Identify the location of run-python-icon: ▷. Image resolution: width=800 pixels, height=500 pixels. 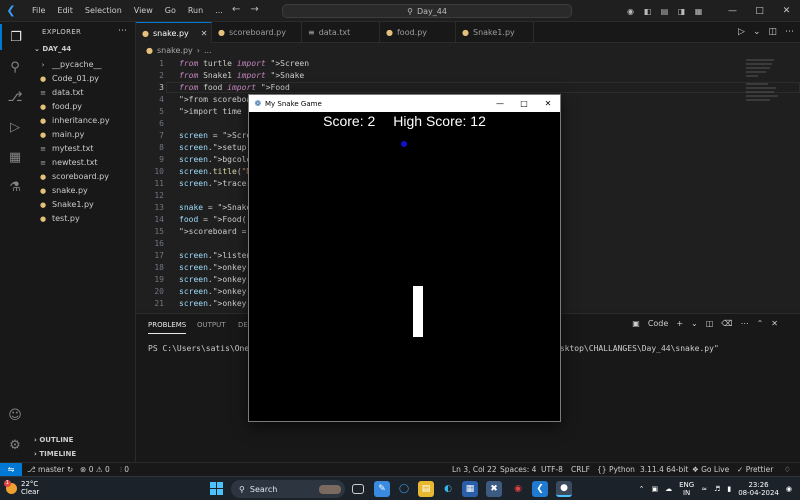
(741, 32).